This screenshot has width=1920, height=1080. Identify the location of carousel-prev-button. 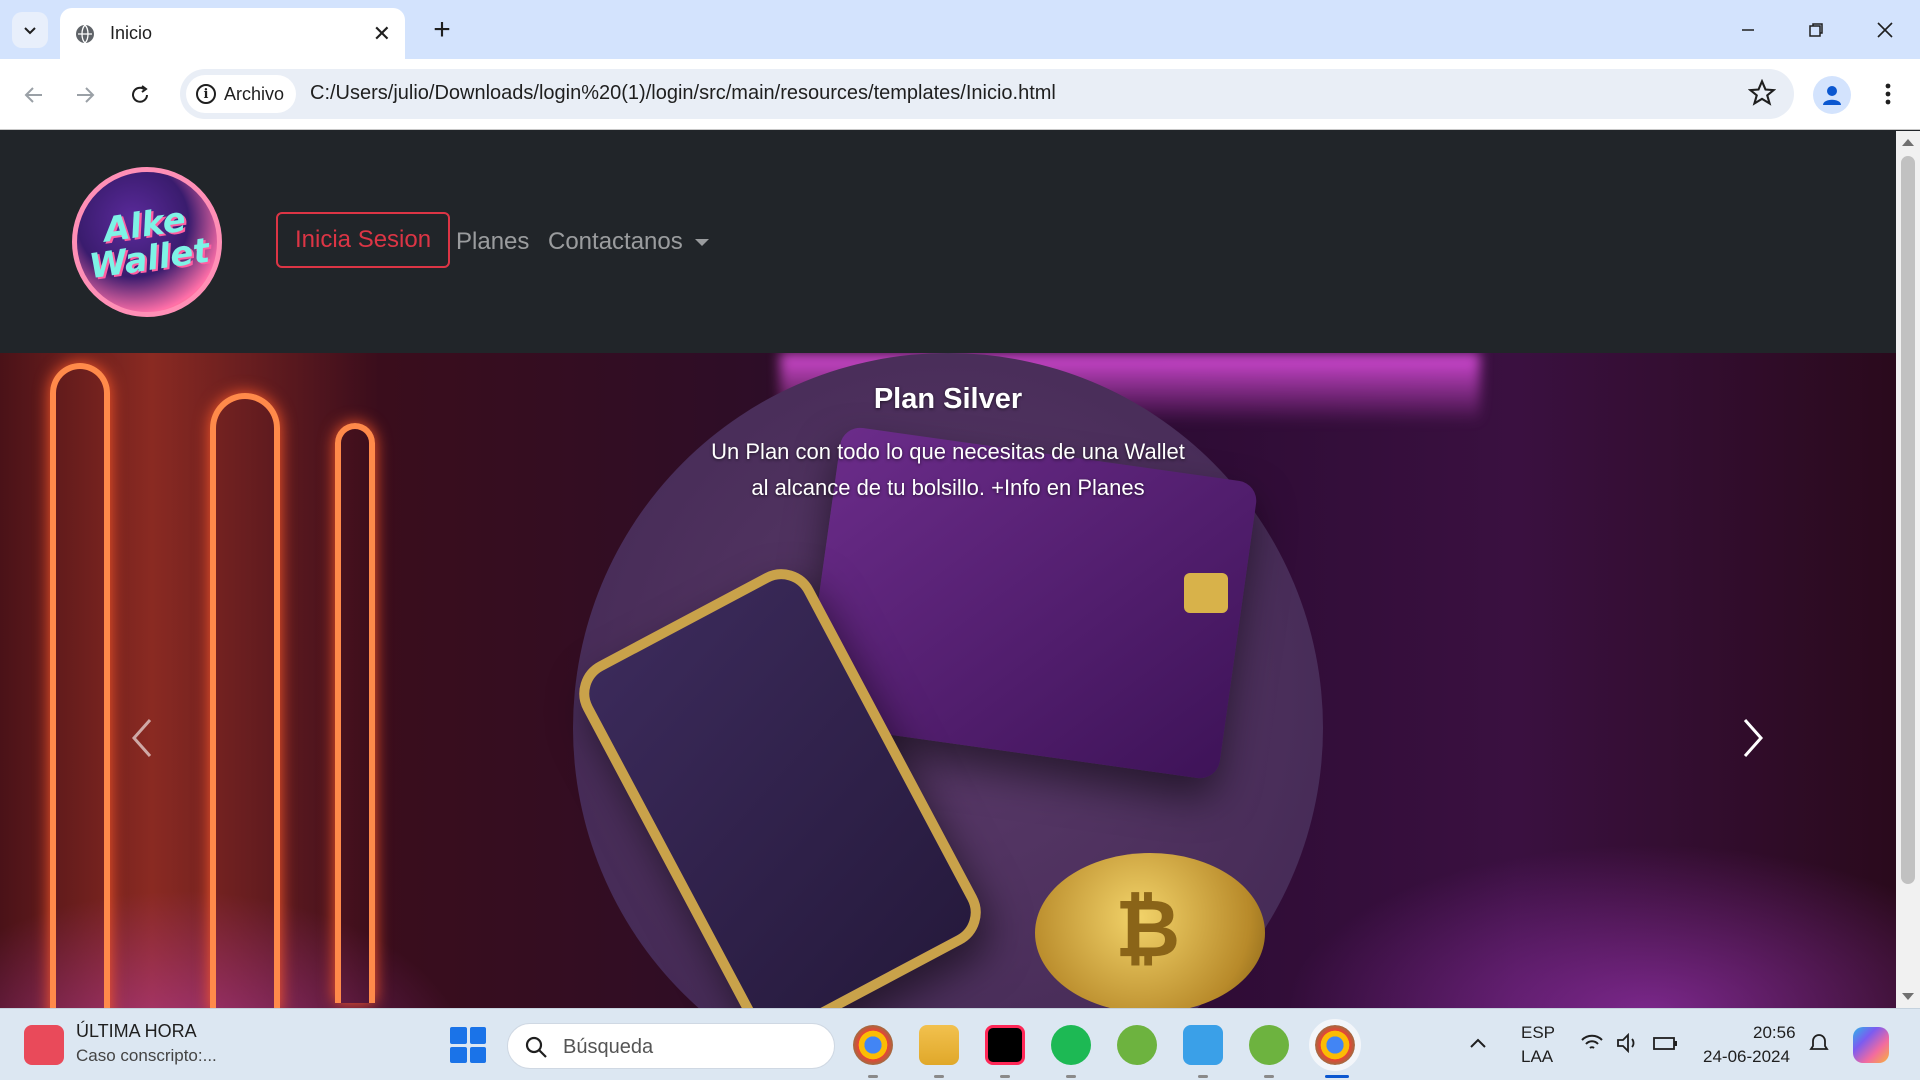
(142, 738).